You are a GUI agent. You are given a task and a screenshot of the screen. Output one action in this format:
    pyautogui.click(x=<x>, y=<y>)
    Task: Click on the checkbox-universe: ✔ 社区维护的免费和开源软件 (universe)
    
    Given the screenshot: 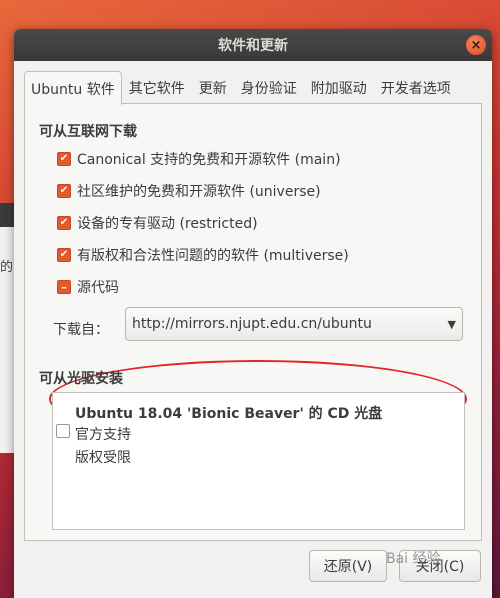 What is the action you would take?
    pyautogui.click(x=189, y=191)
    